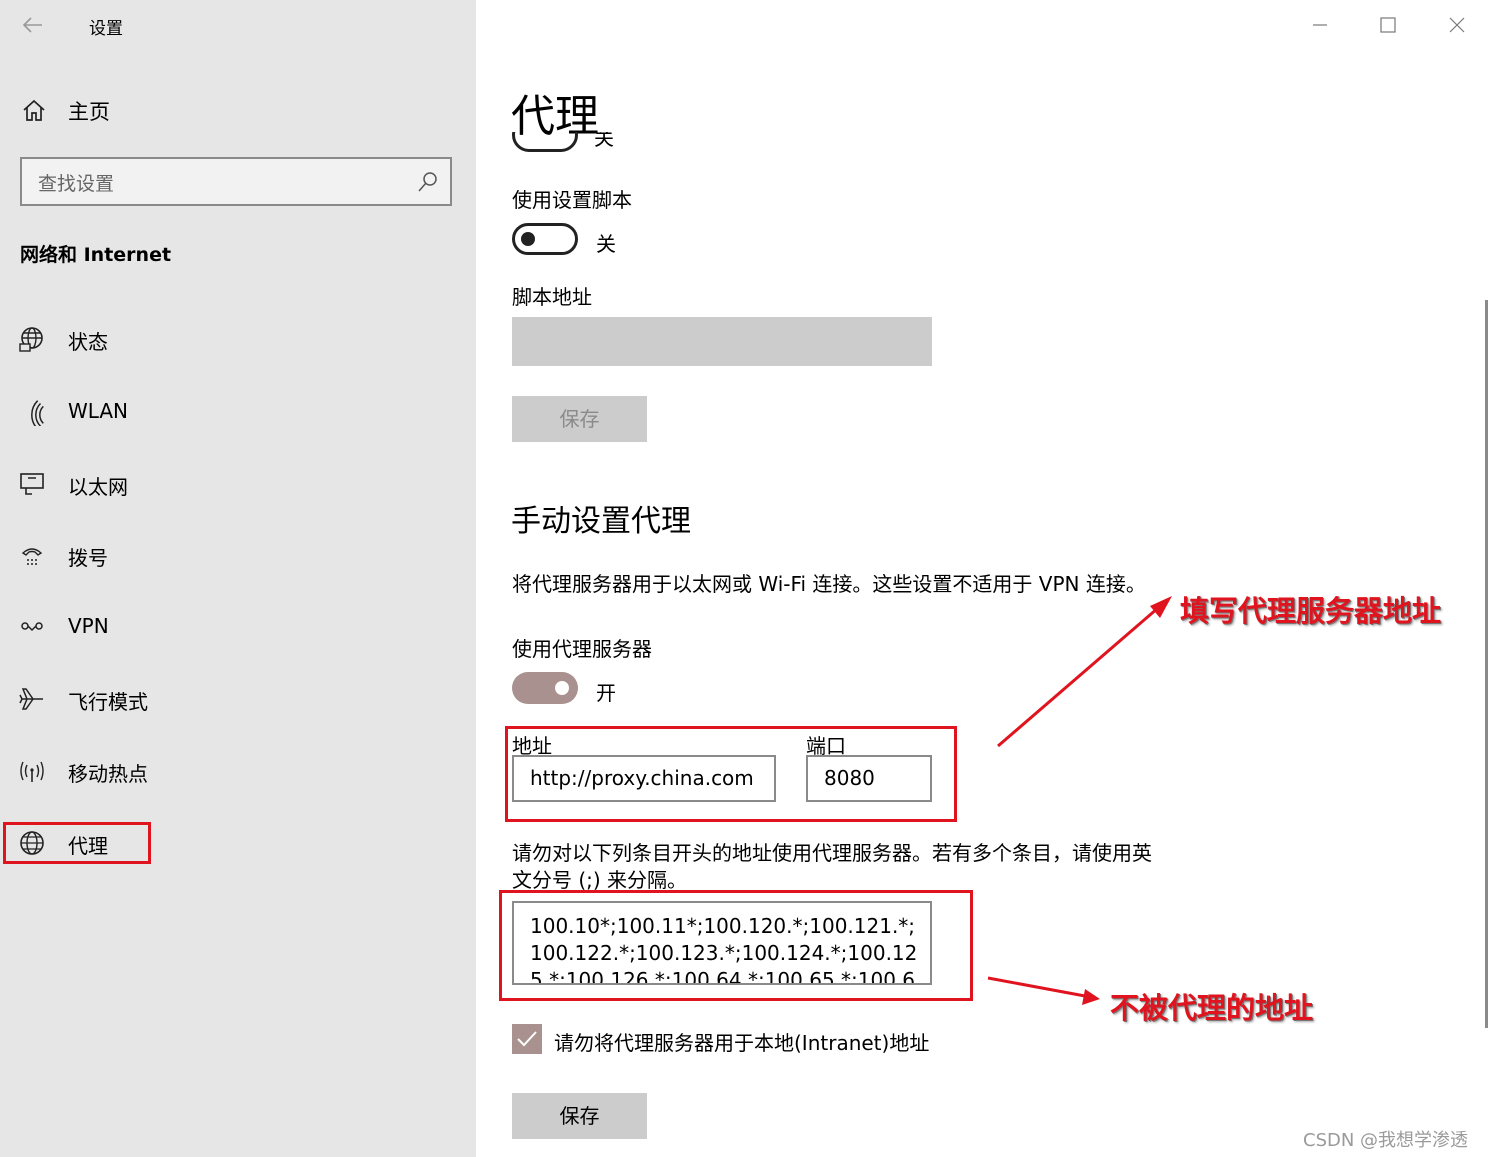 The width and height of the screenshot is (1489, 1157). Describe the element at coordinates (88, 342) in the screenshot. I see `sidebar-item-label: 状态` at that location.